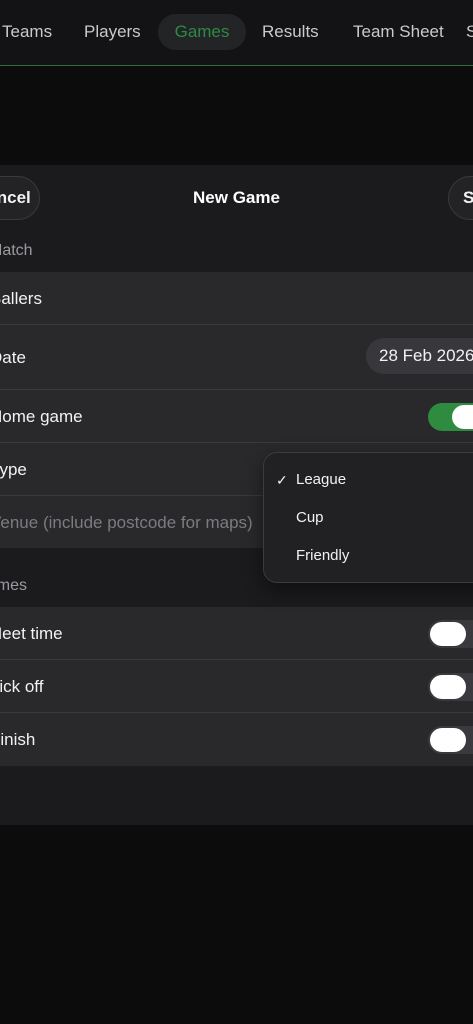  Describe the element at coordinates (13, 357) in the screenshot. I see `date-label: Date` at that location.